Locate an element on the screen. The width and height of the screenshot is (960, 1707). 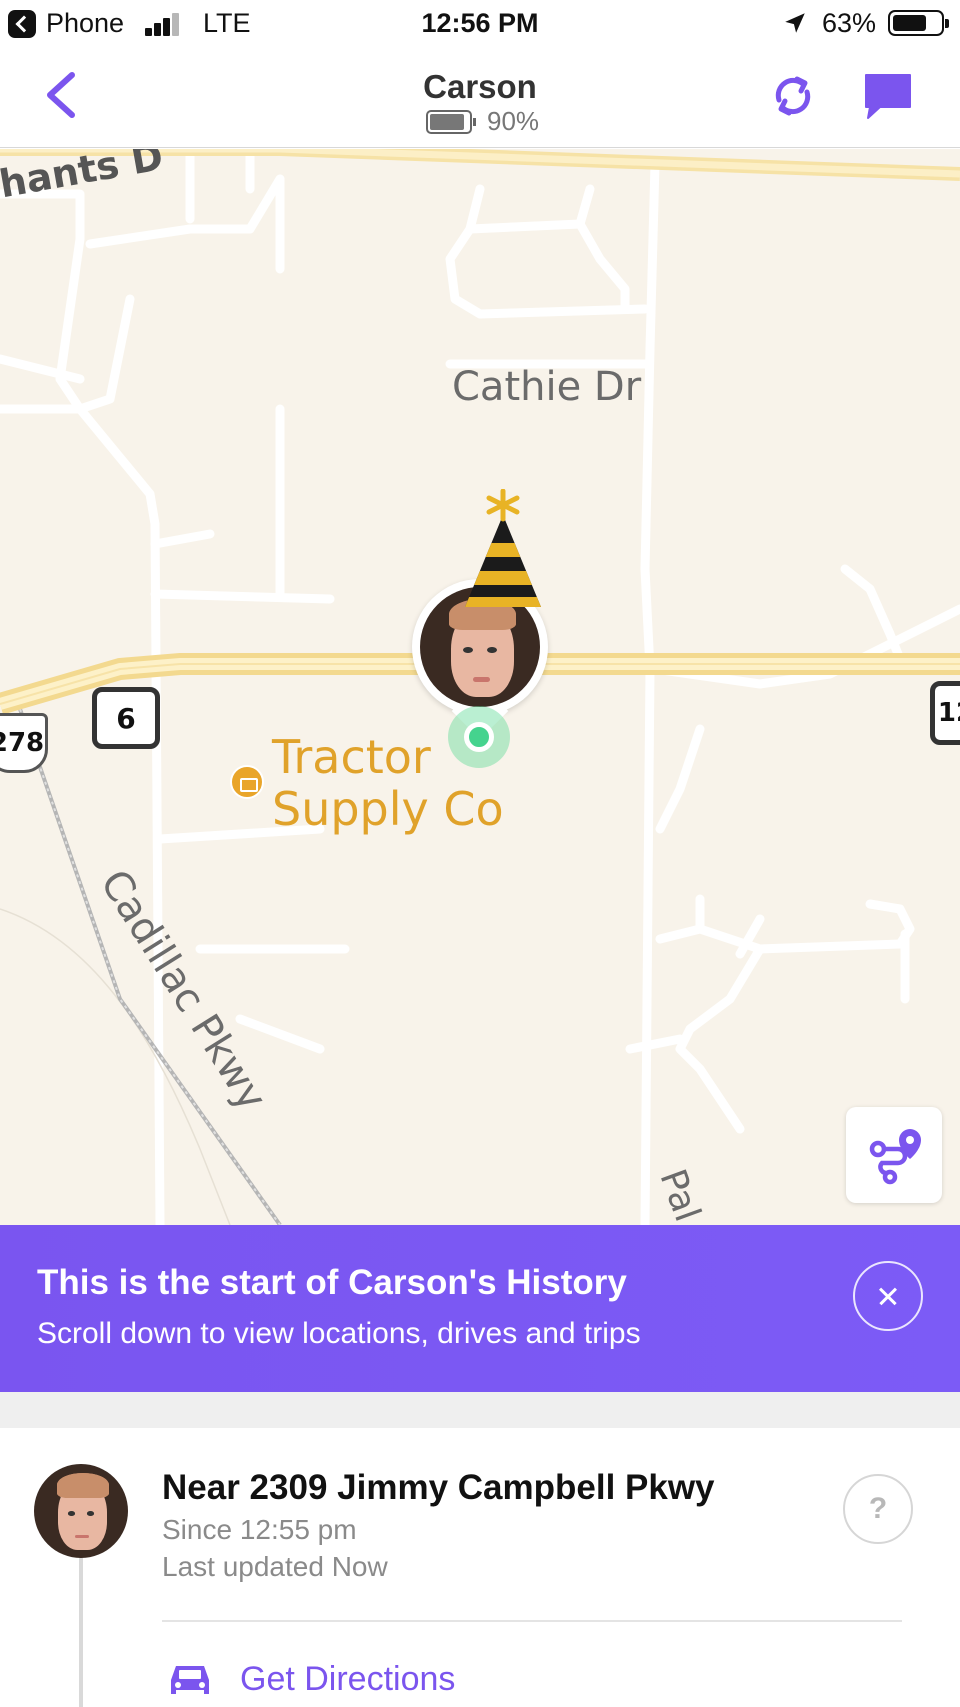
car-icon is located at coordinates (190, 1680).